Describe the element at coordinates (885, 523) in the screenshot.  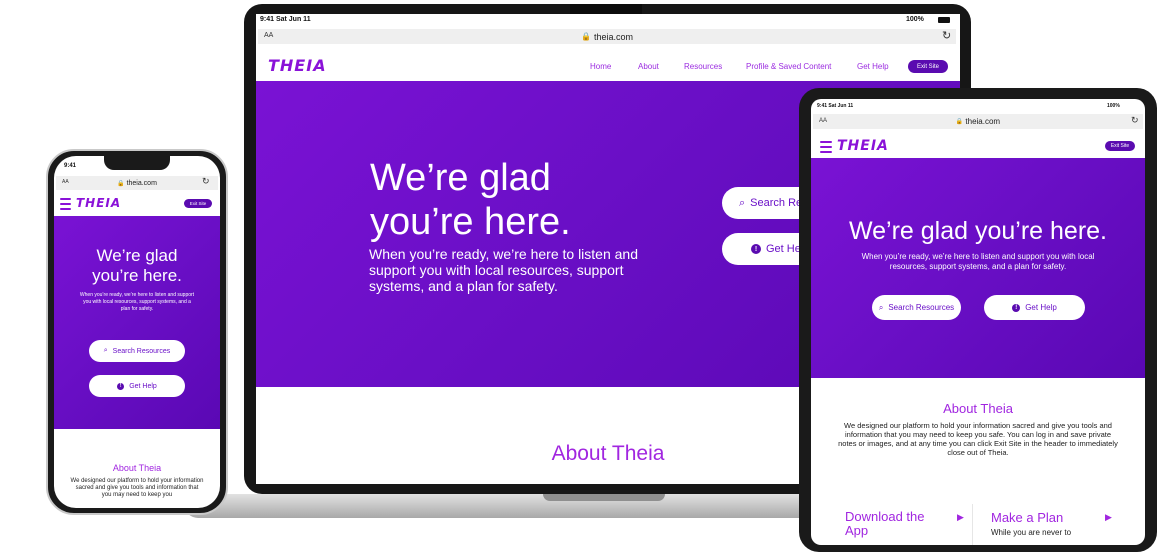
I see `download-app-title: Download the App` at that location.